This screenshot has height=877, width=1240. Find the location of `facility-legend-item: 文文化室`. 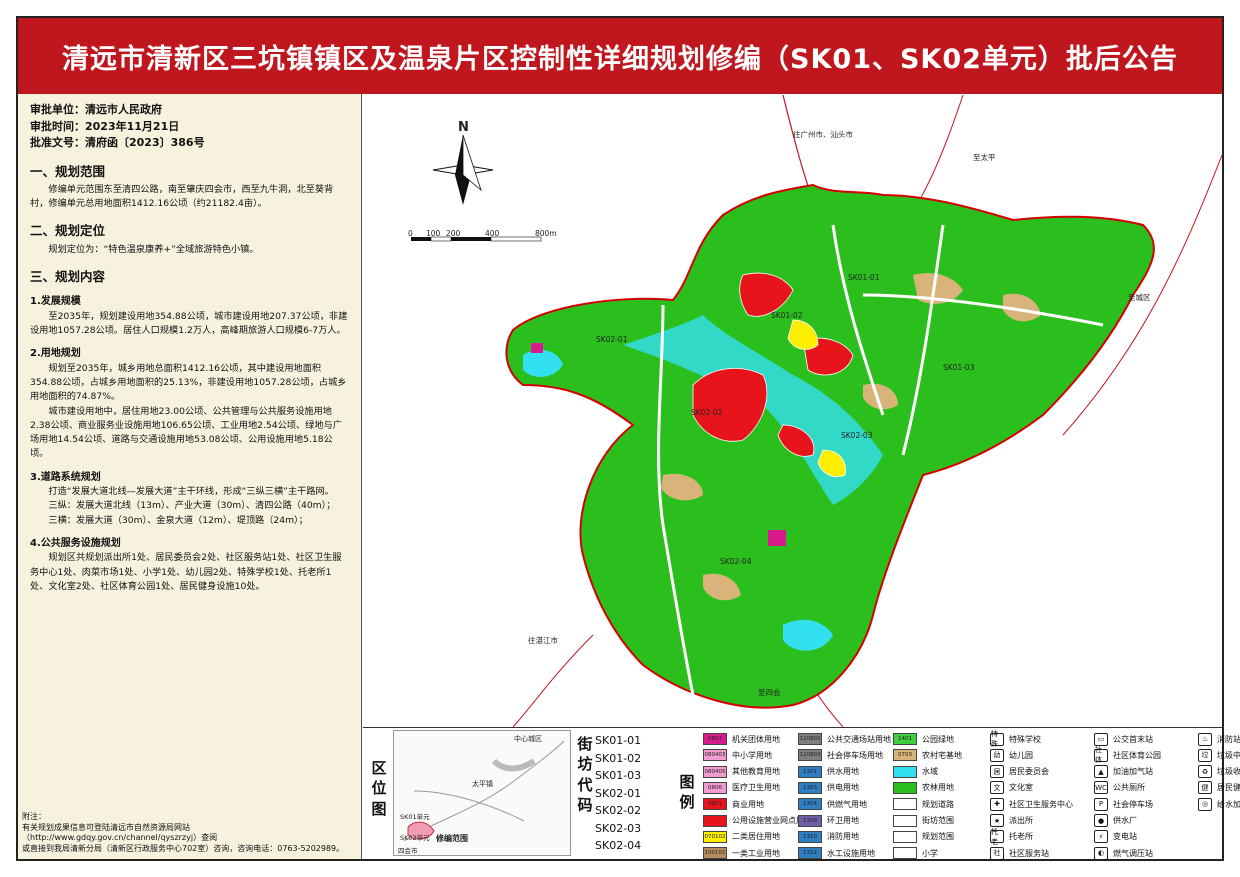

facility-legend-item: 文文化室 is located at coordinates (1042, 788).